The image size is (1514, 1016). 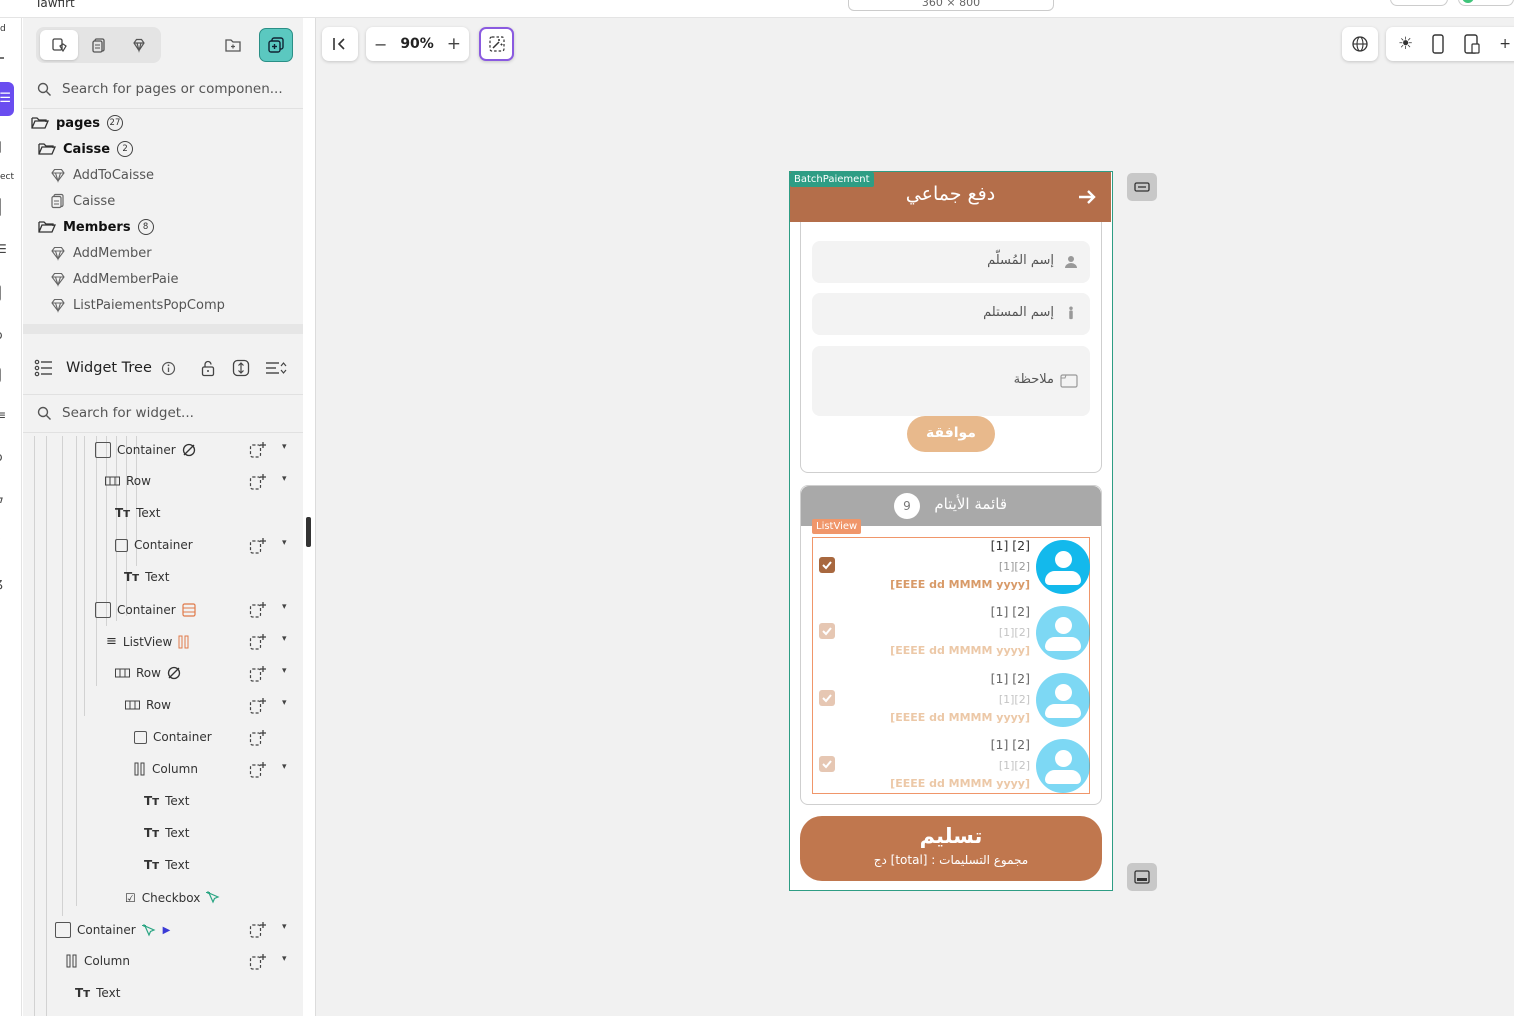 What do you see at coordinates (340, 44) in the screenshot?
I see `collapse-panel-button` at bounding box center [340, 44].